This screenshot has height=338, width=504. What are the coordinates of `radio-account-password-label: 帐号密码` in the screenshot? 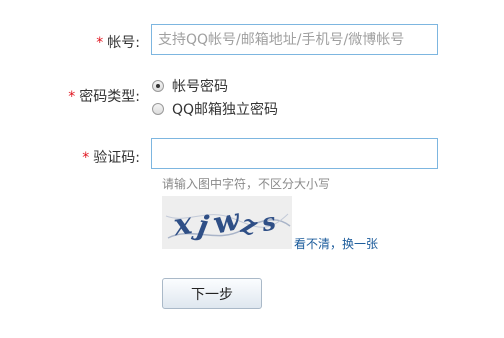 It's located at (200, 87).